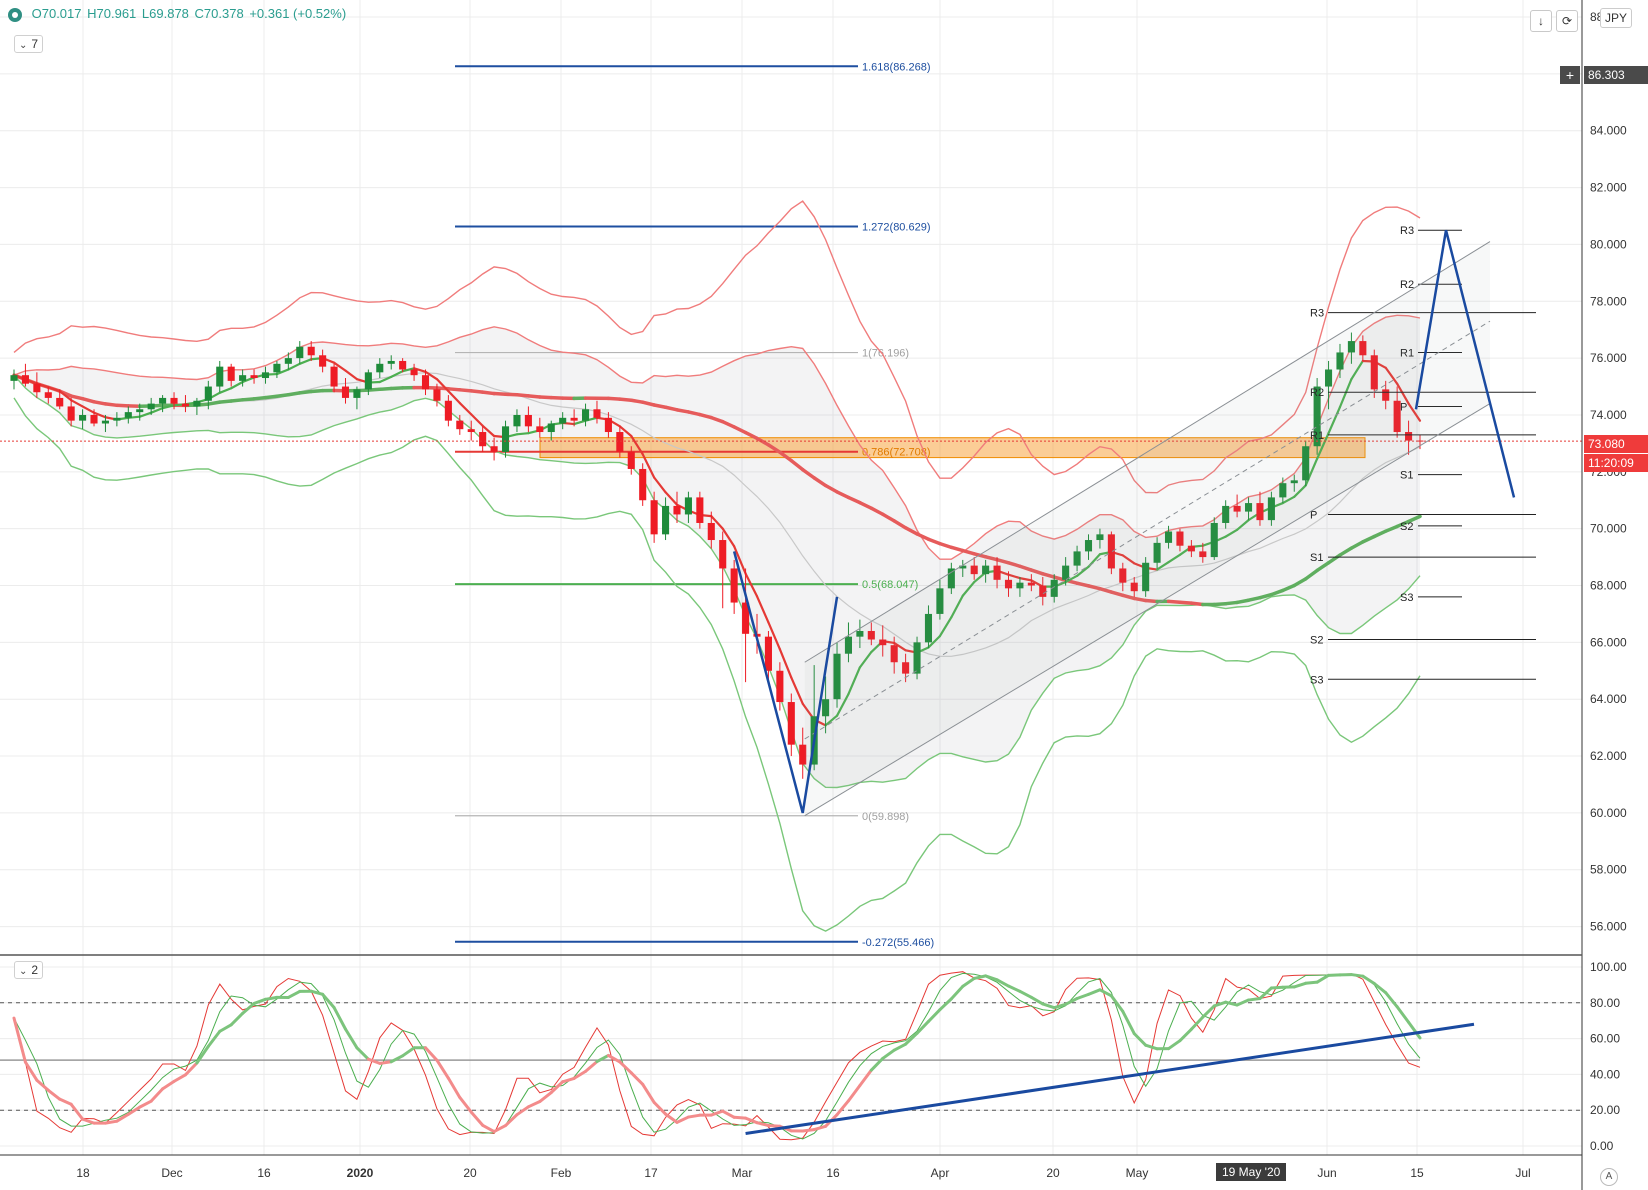  What do you see at coordinates (1616, 444) in the screenshot?
I see `last-price-tag: 73.080` at bounding box center [1616, 444].